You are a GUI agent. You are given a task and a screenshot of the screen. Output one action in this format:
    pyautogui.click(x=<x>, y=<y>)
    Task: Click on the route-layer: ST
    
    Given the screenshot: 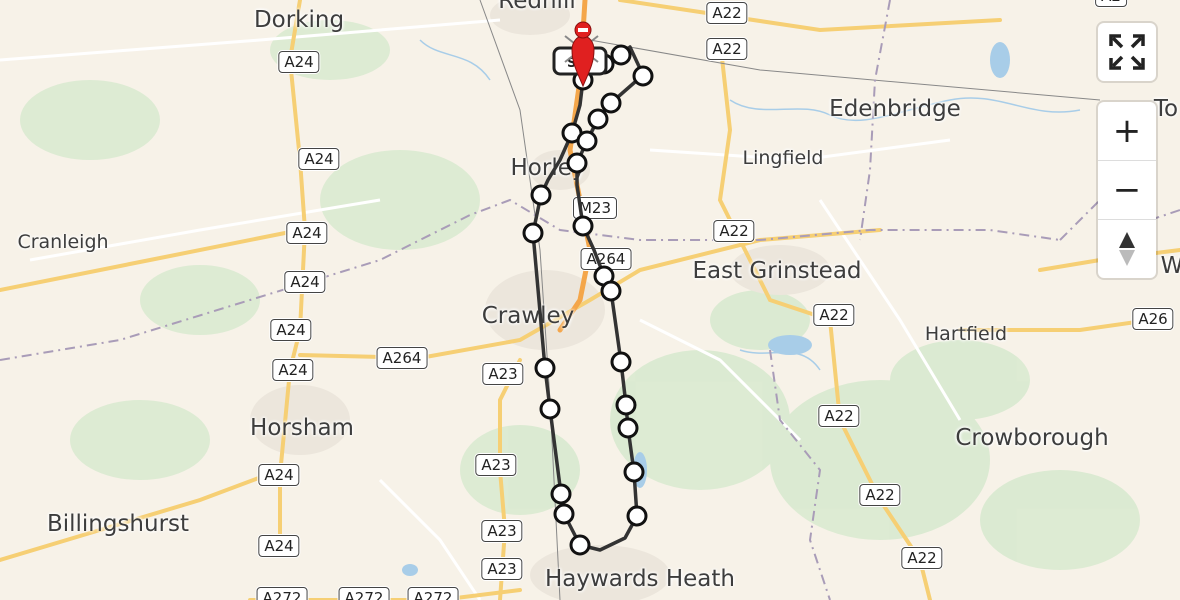 What is the action you would take?
    pyautogui.click(x=588, y=288)
    